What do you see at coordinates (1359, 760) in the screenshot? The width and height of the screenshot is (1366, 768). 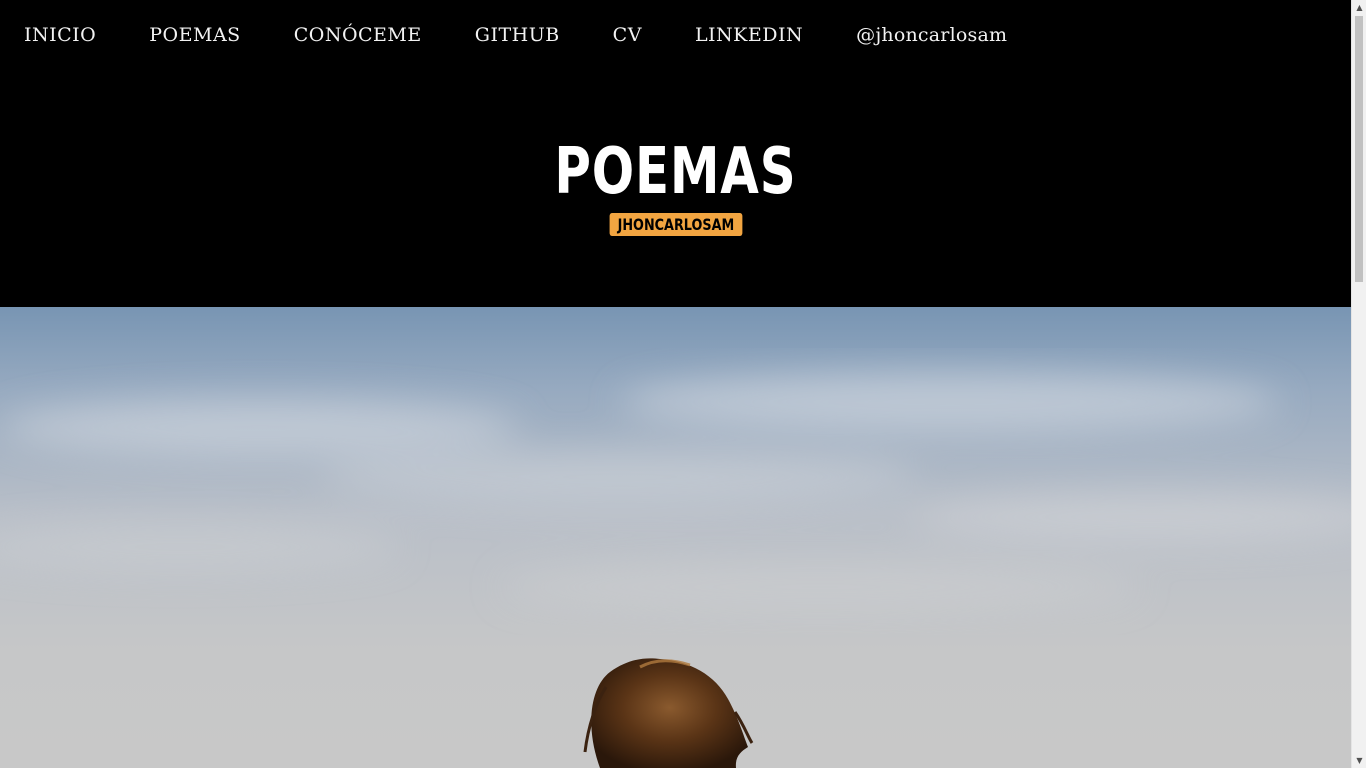 I see `triangle-down-icon: ▼` at bounding box center [1359, 760].